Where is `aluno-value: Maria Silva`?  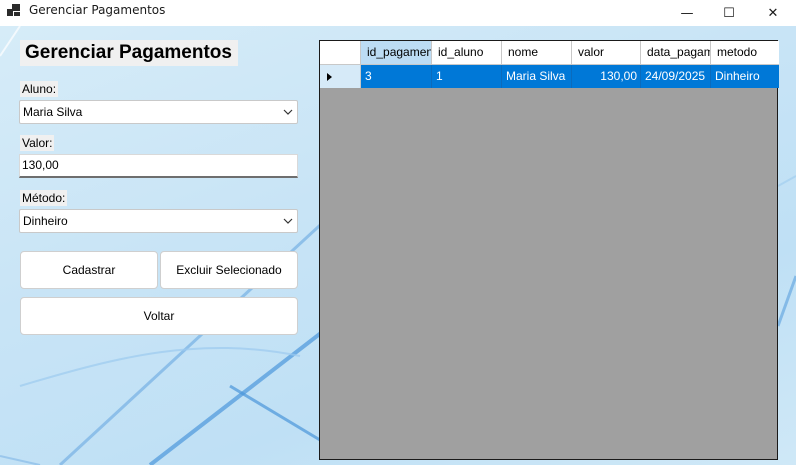 aluno-value: Maria Silva is located at coordinates (53, 112).